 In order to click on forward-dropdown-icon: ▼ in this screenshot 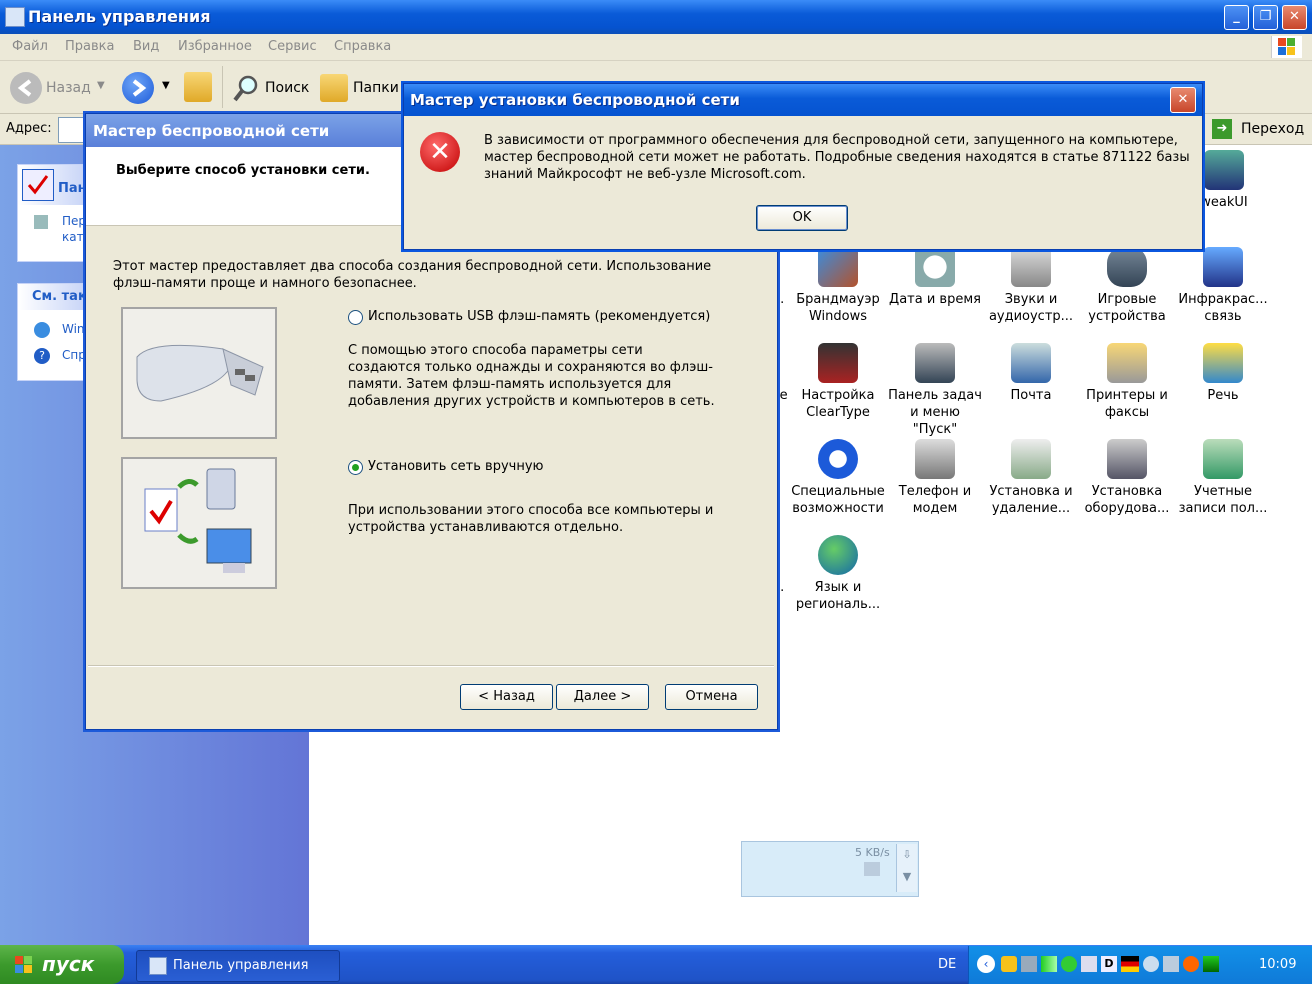, I will do `click(166, 85)`.